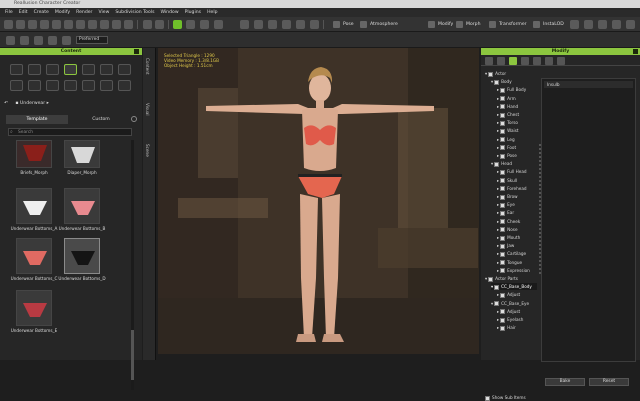 This screenshot has width=640, height=401. Describe the element at coordinates (511, 278) in the screenshot. I see `tree-row: ▾ Actor Parts` at that location.